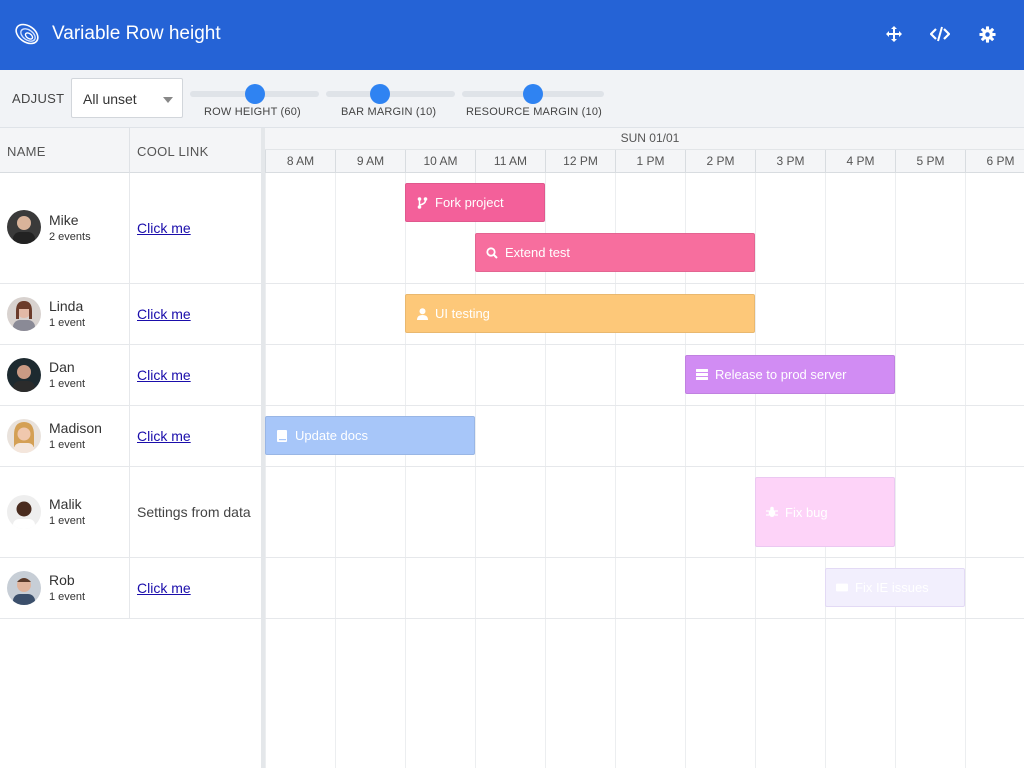  Describe the element at coordinates (75, 428) in the screenshot. I see `resource-name: Madison` at that location.